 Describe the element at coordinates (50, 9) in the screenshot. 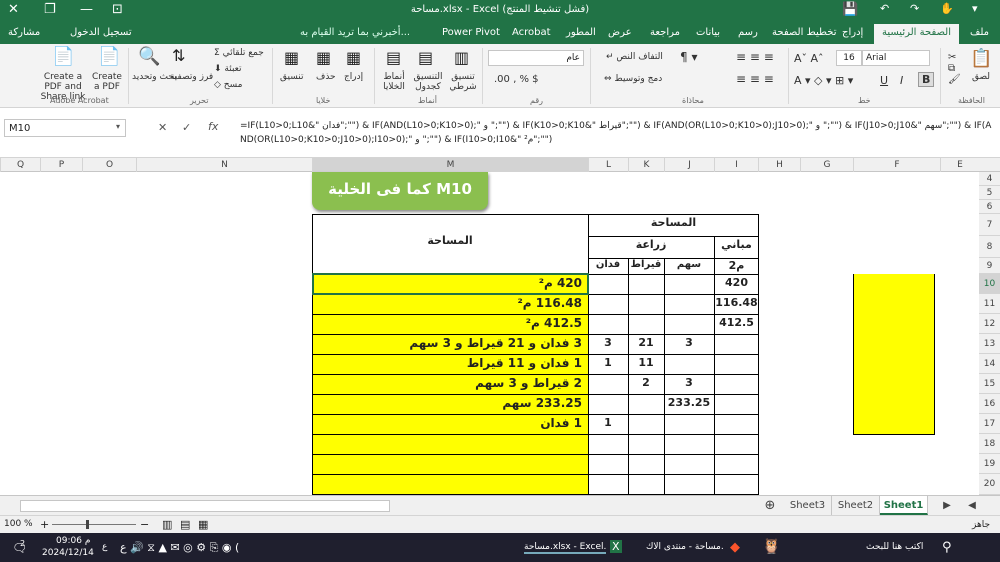

I see `restore-window-button: ❐` at that location.